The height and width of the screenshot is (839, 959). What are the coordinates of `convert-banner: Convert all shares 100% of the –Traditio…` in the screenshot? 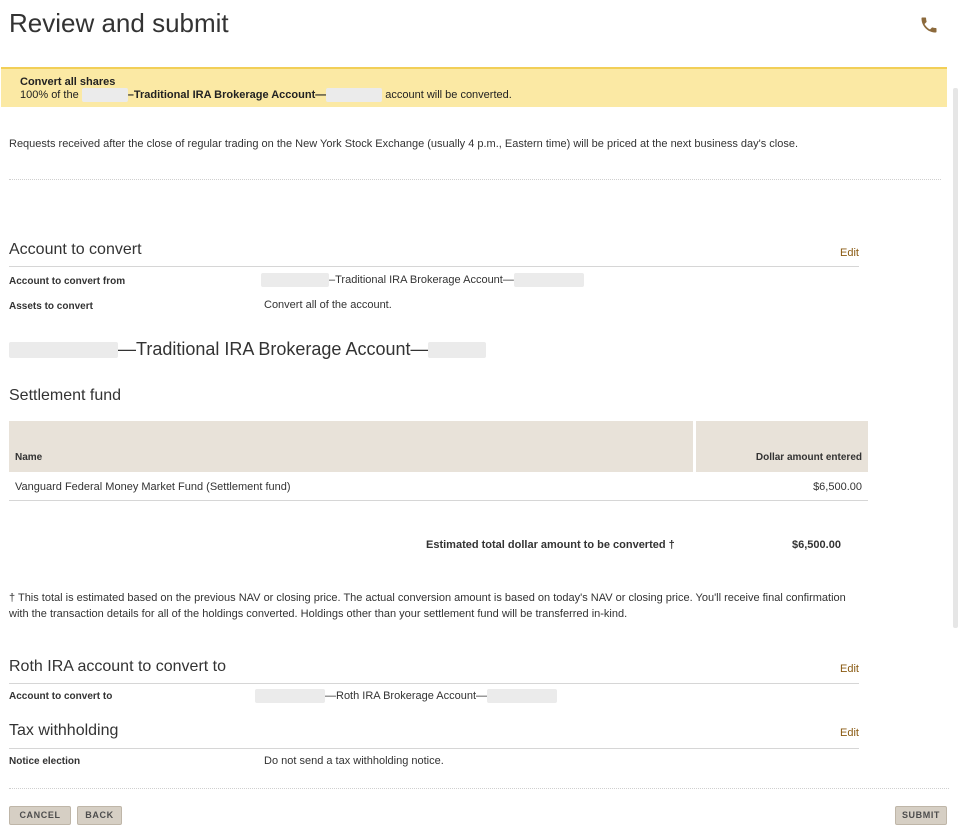 It's located at (474, 87).